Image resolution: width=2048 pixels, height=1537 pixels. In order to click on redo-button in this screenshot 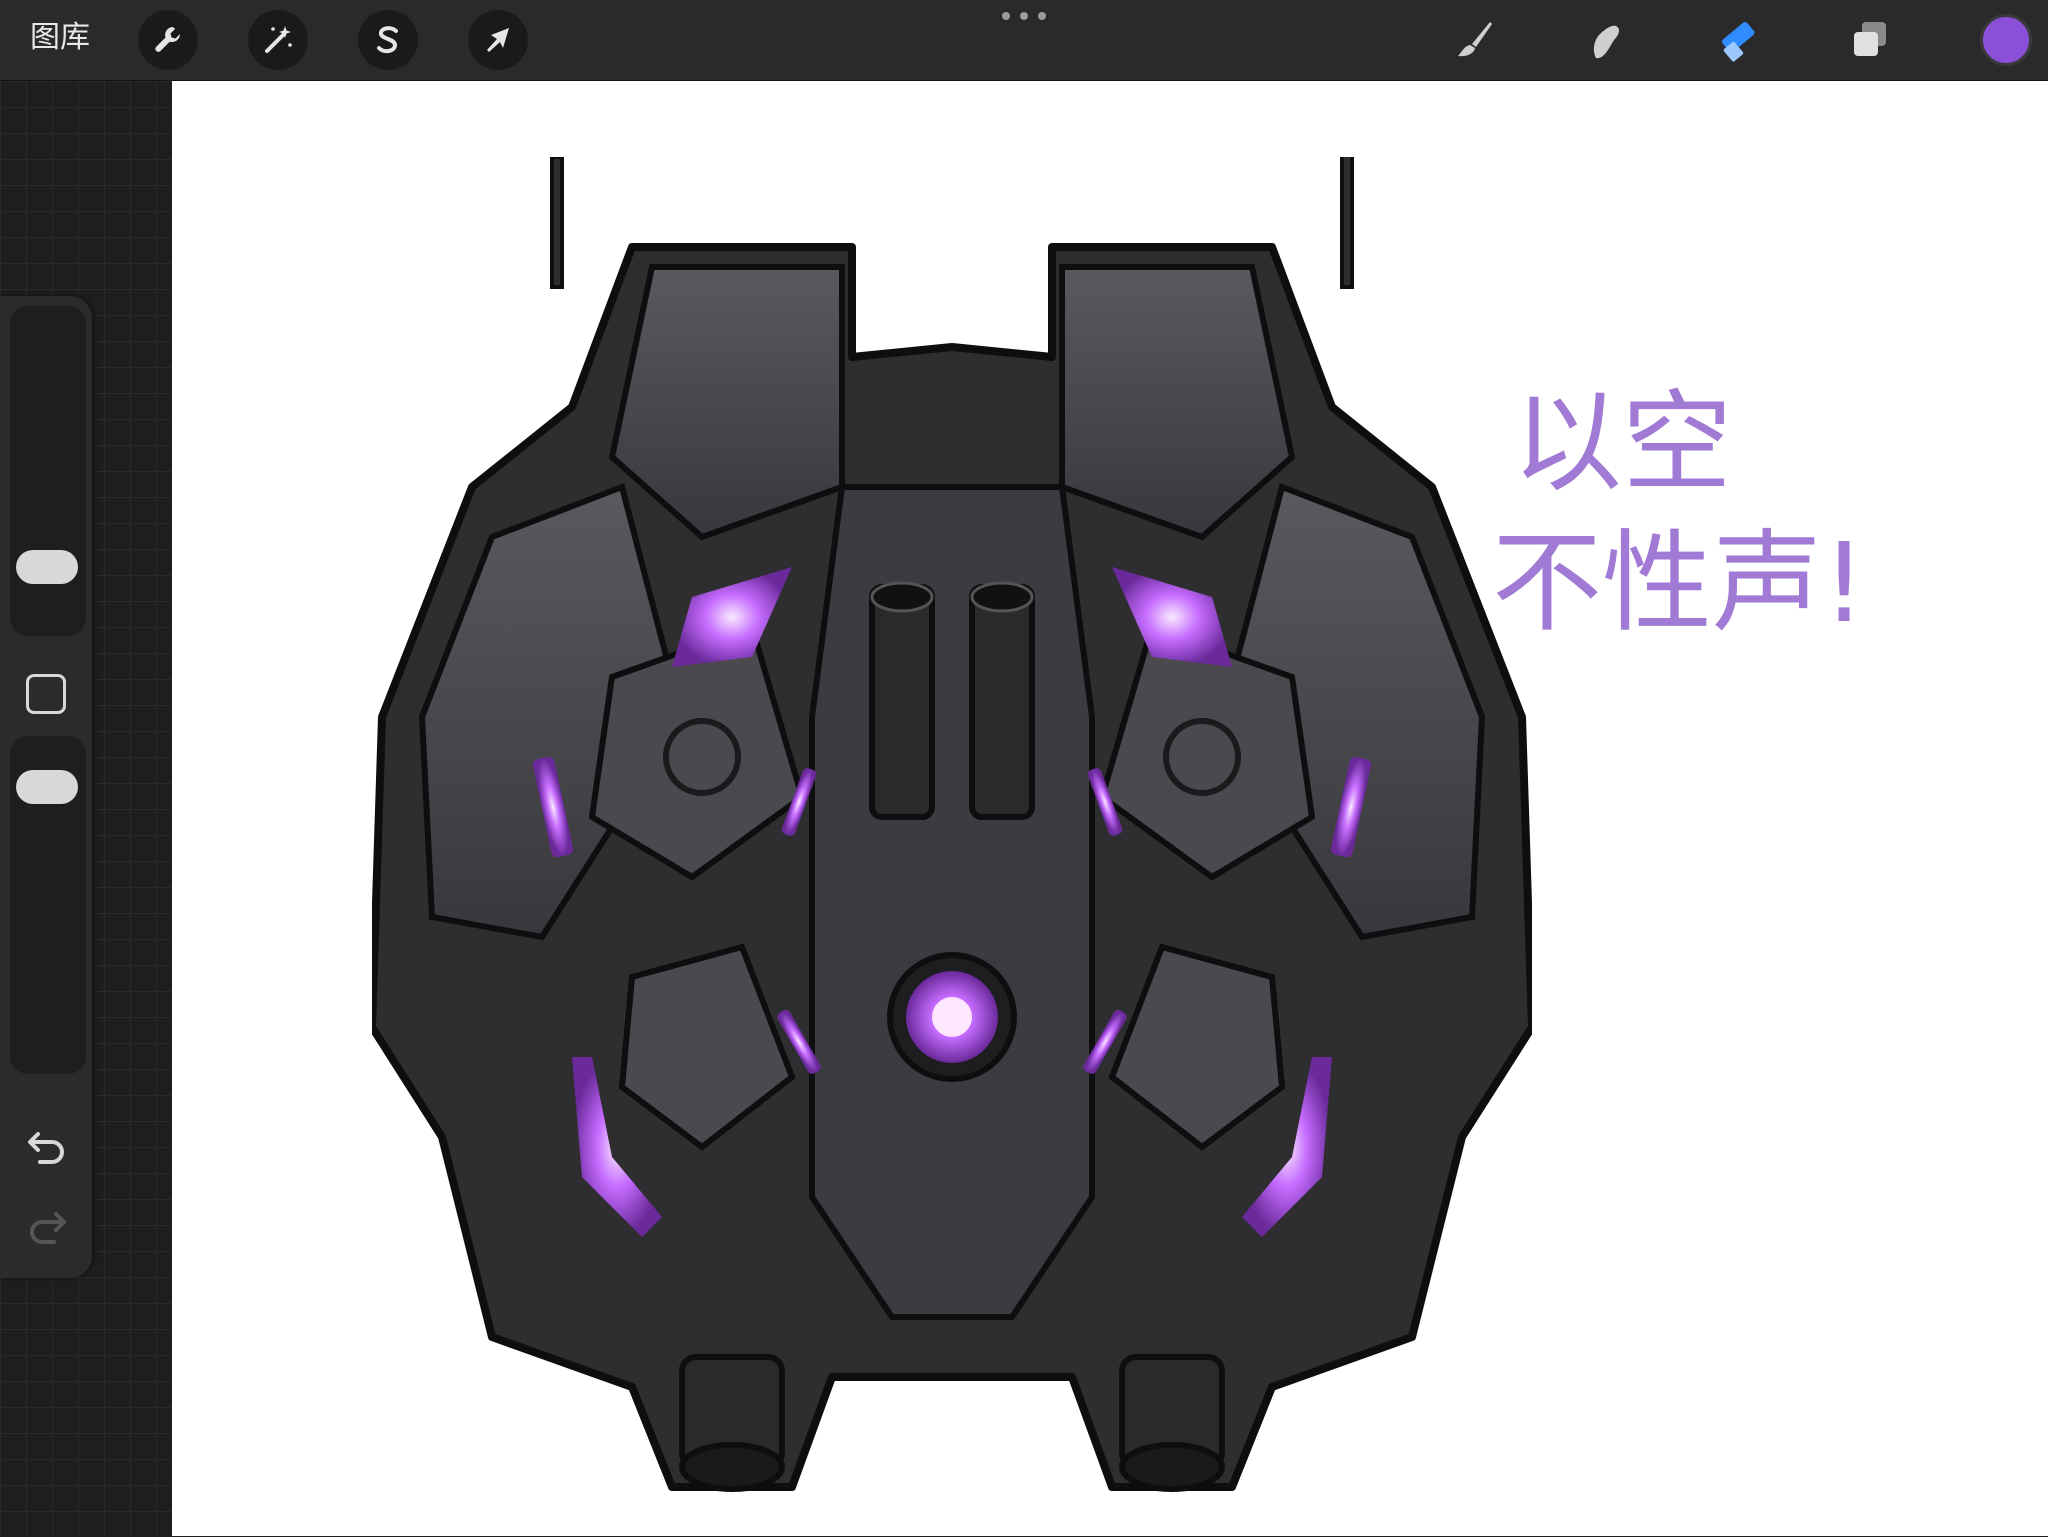, I will do `click(47, 1224)`.